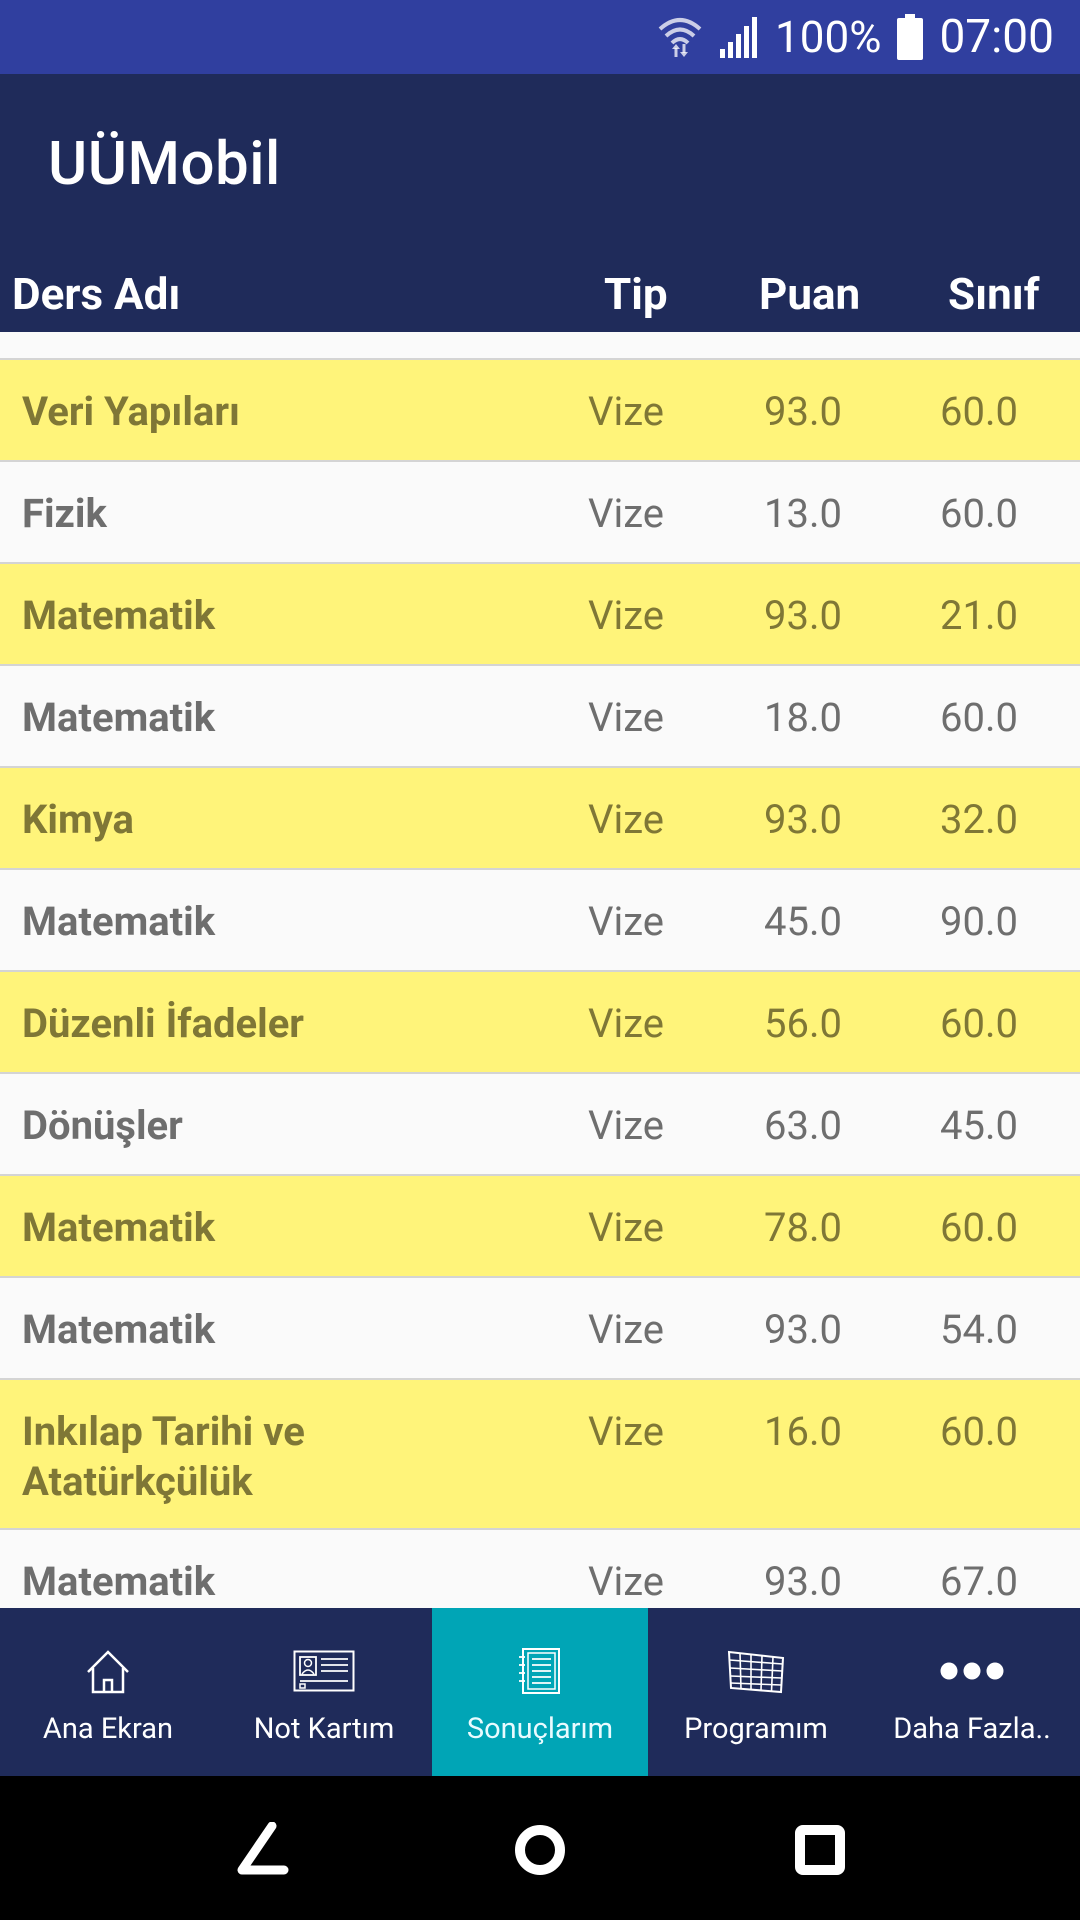  I want to click on table-row: Veri Yapıları Vize 93.0 60.0, so click(540, 411).